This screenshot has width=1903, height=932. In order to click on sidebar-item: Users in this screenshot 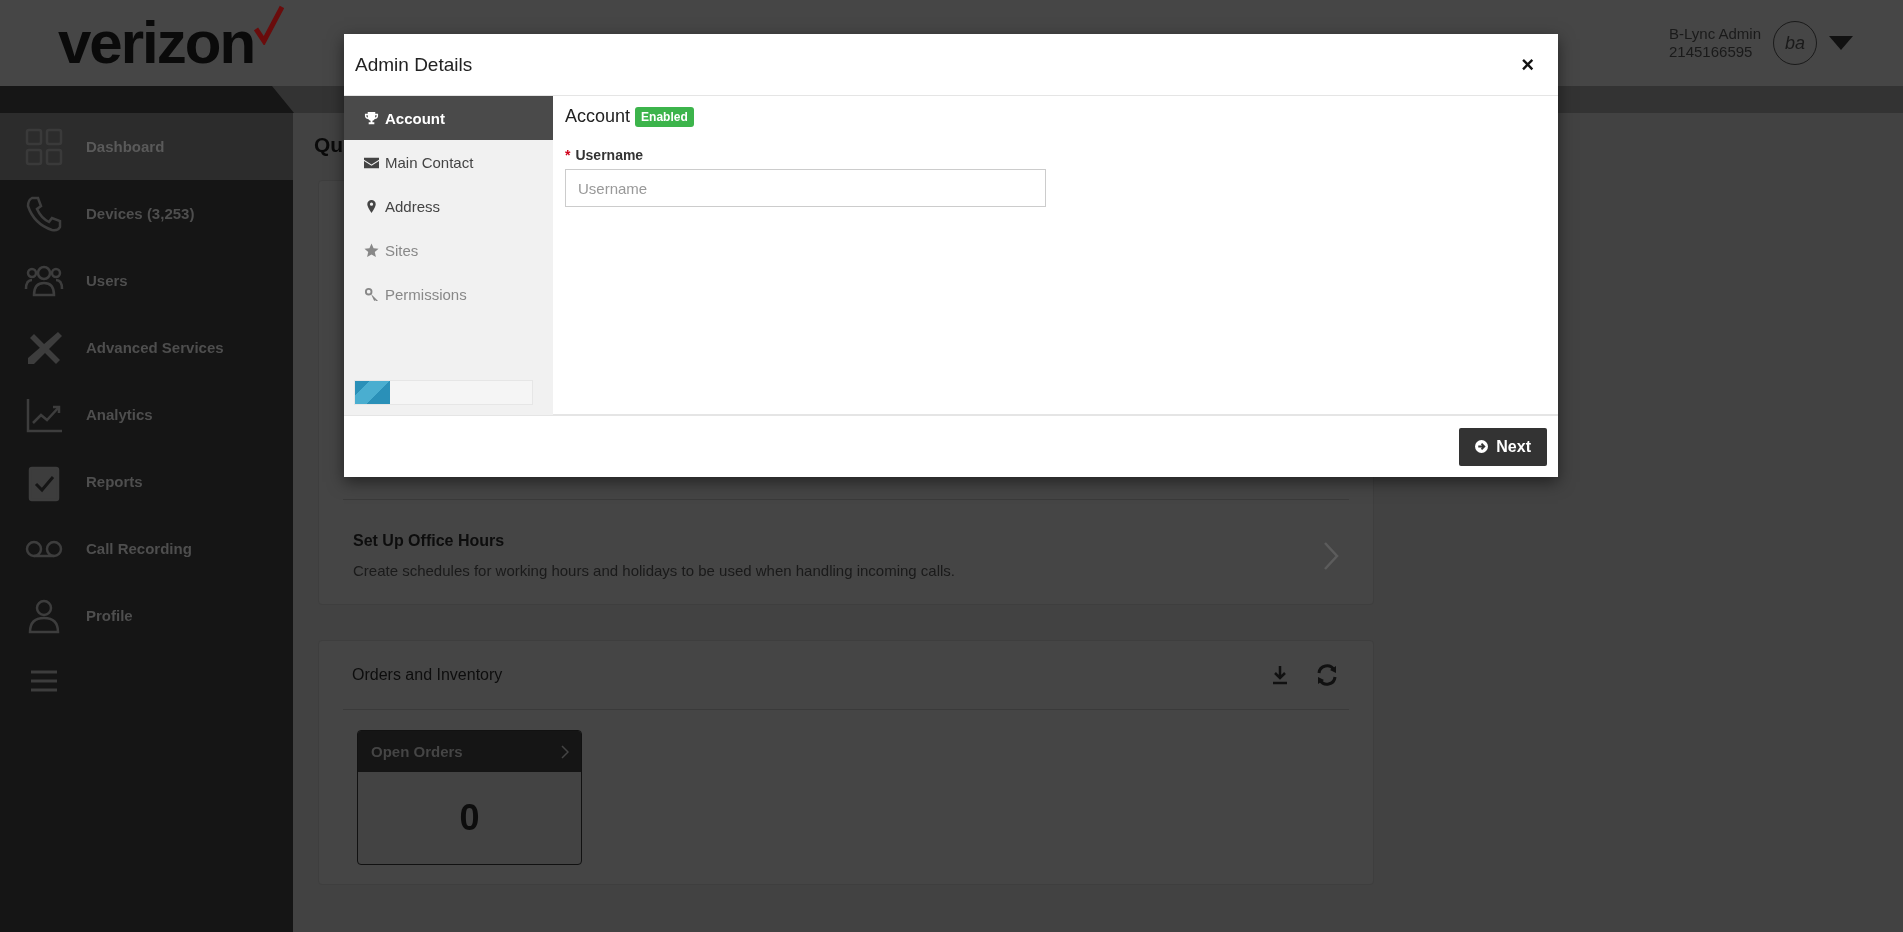, I will do `click(146, 280)`.